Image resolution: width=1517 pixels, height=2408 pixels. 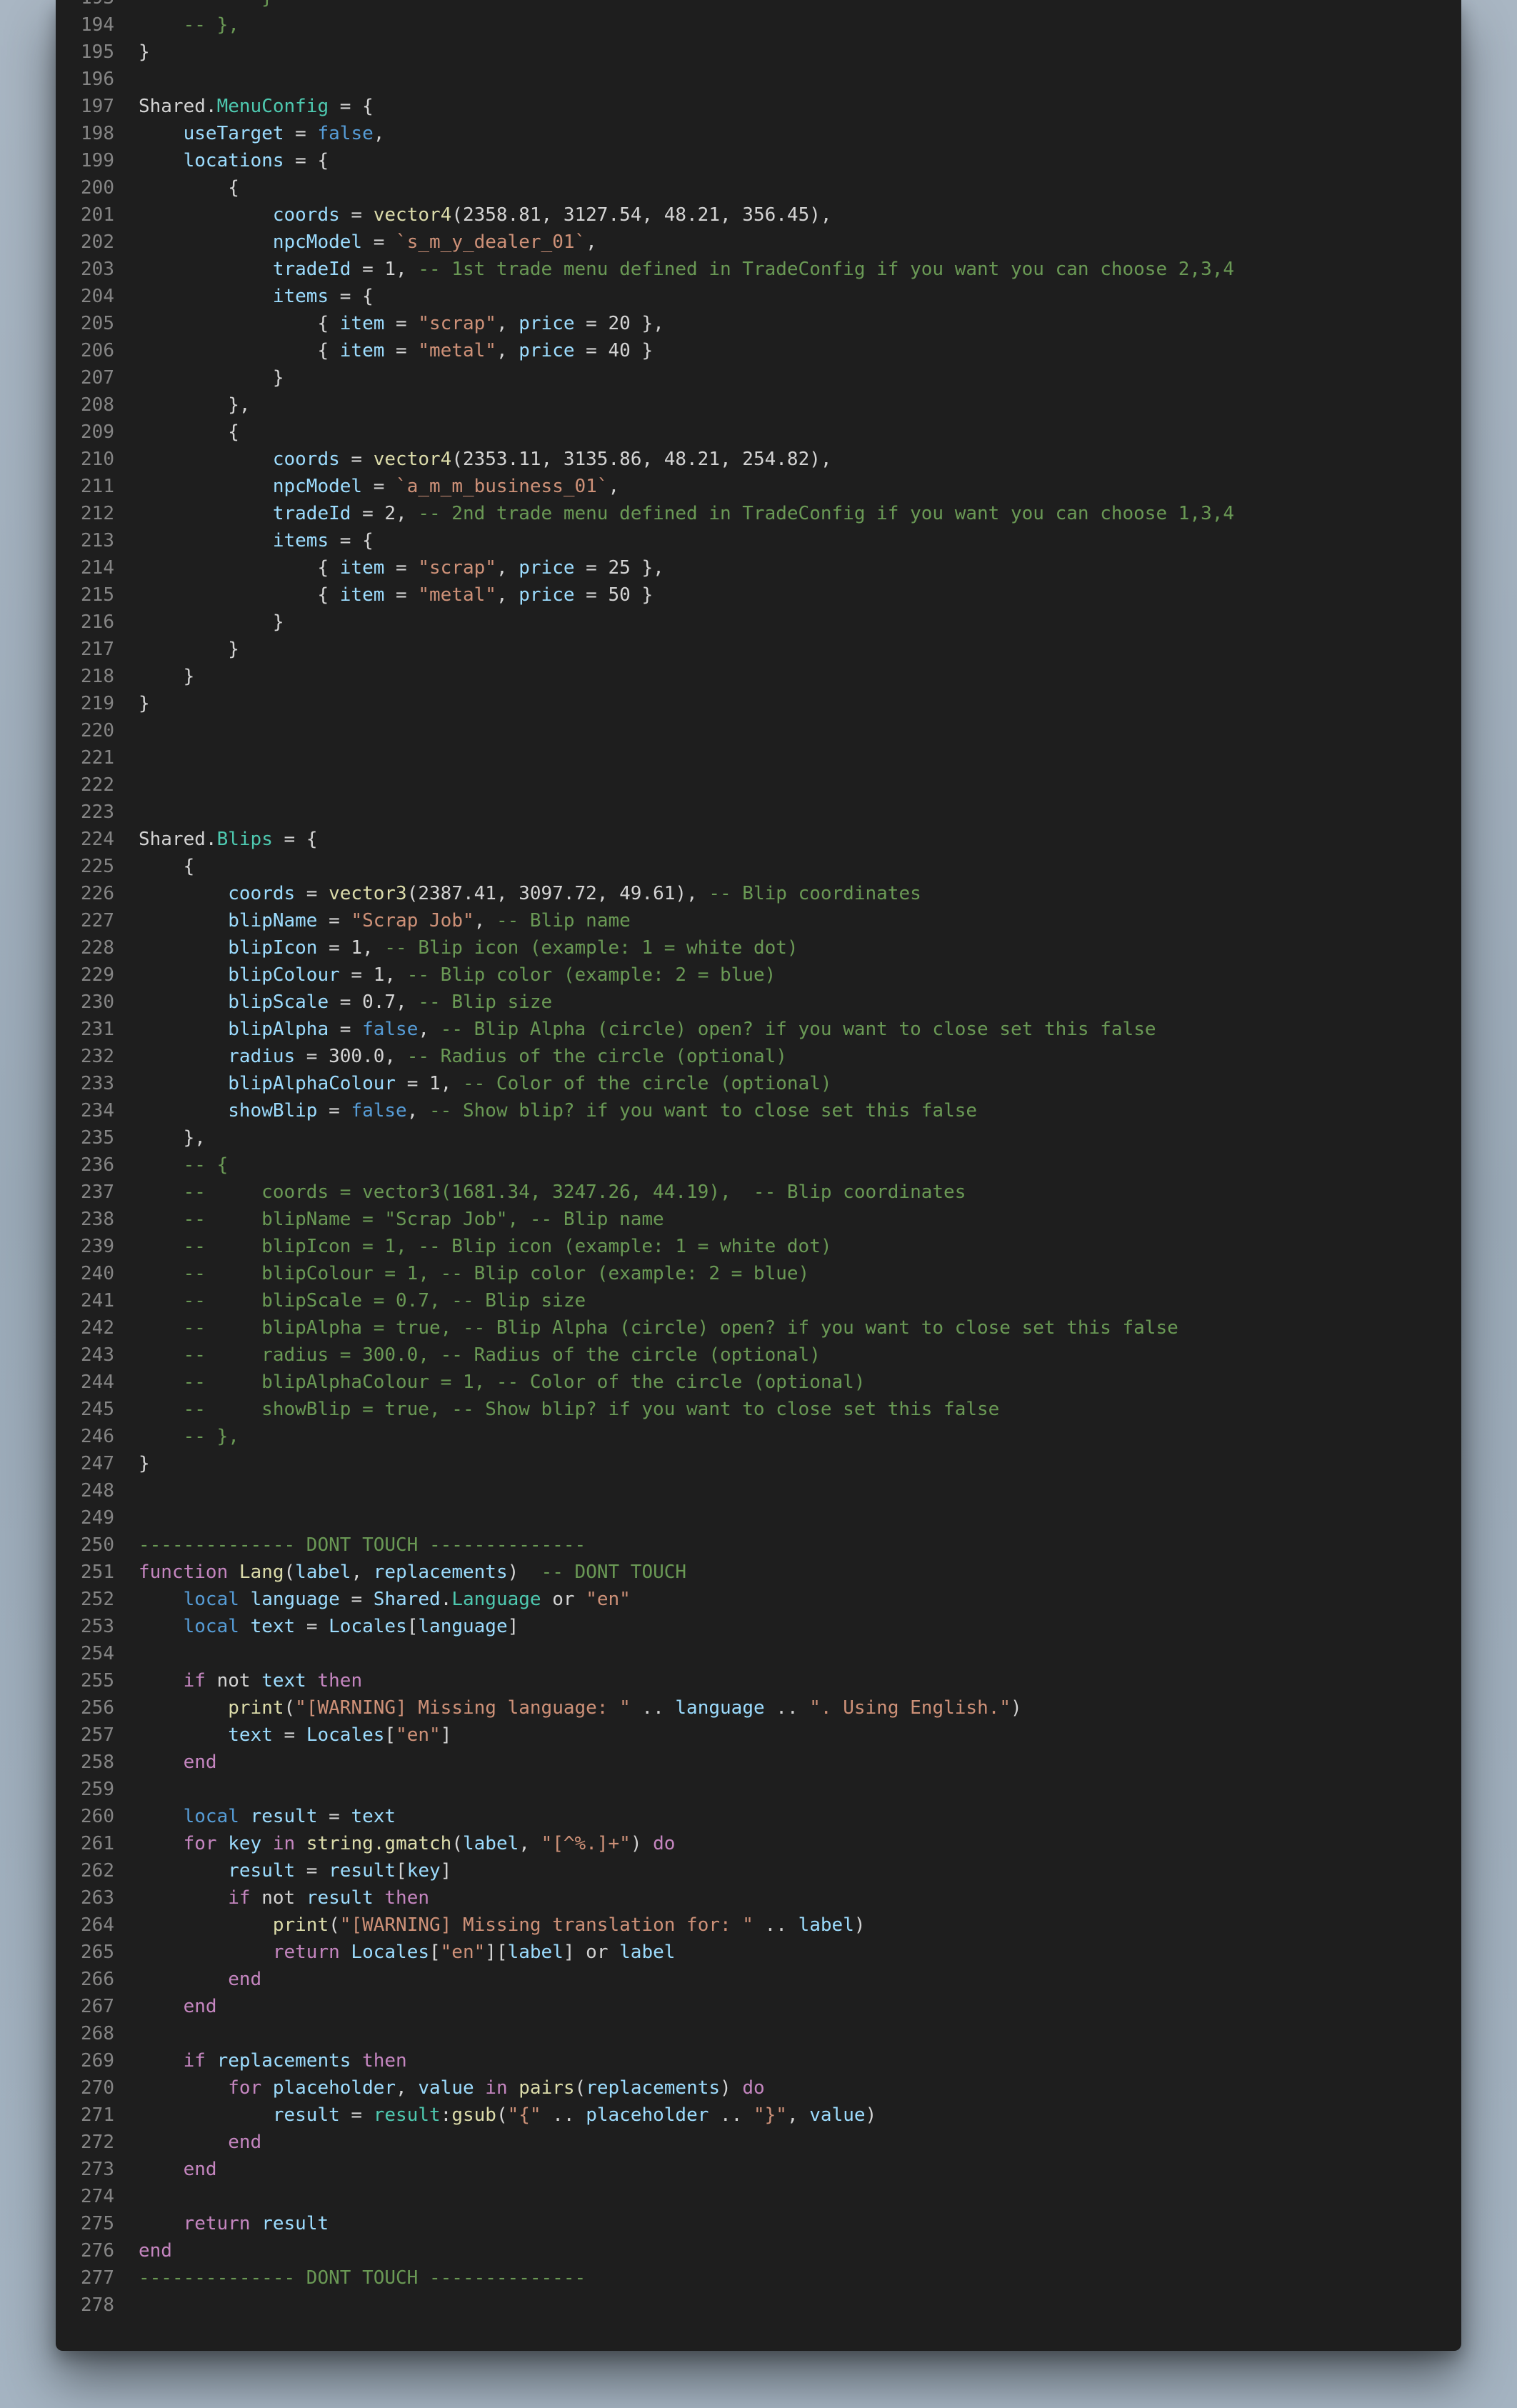 What do you see at coordinates (306, 215) in the screenshot?
I see `code-token: coords` at bounding box center [306, 215].